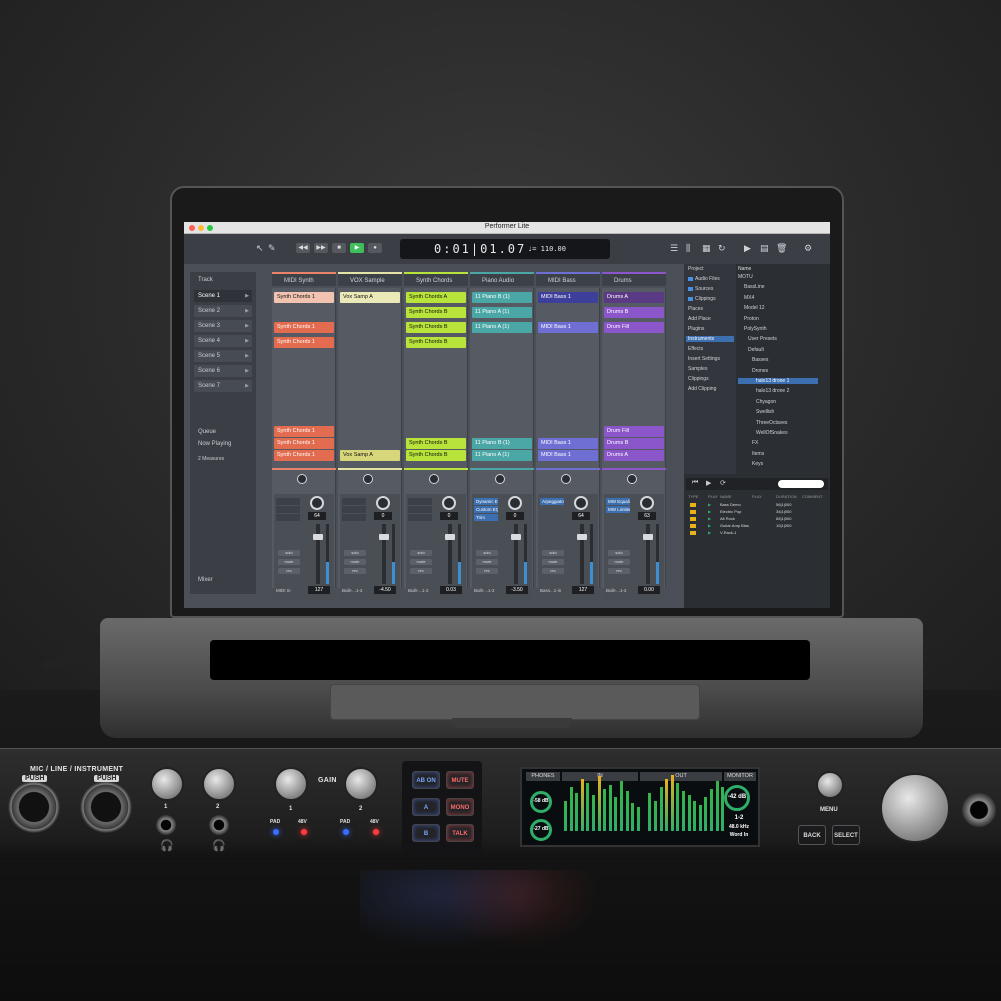 The height and width of the screenshot is (1001, 1001). What do you see at coordinates (385, 590) in the screenshot?
I see `volume-value: -4.50` at bounding box center [385, 590].